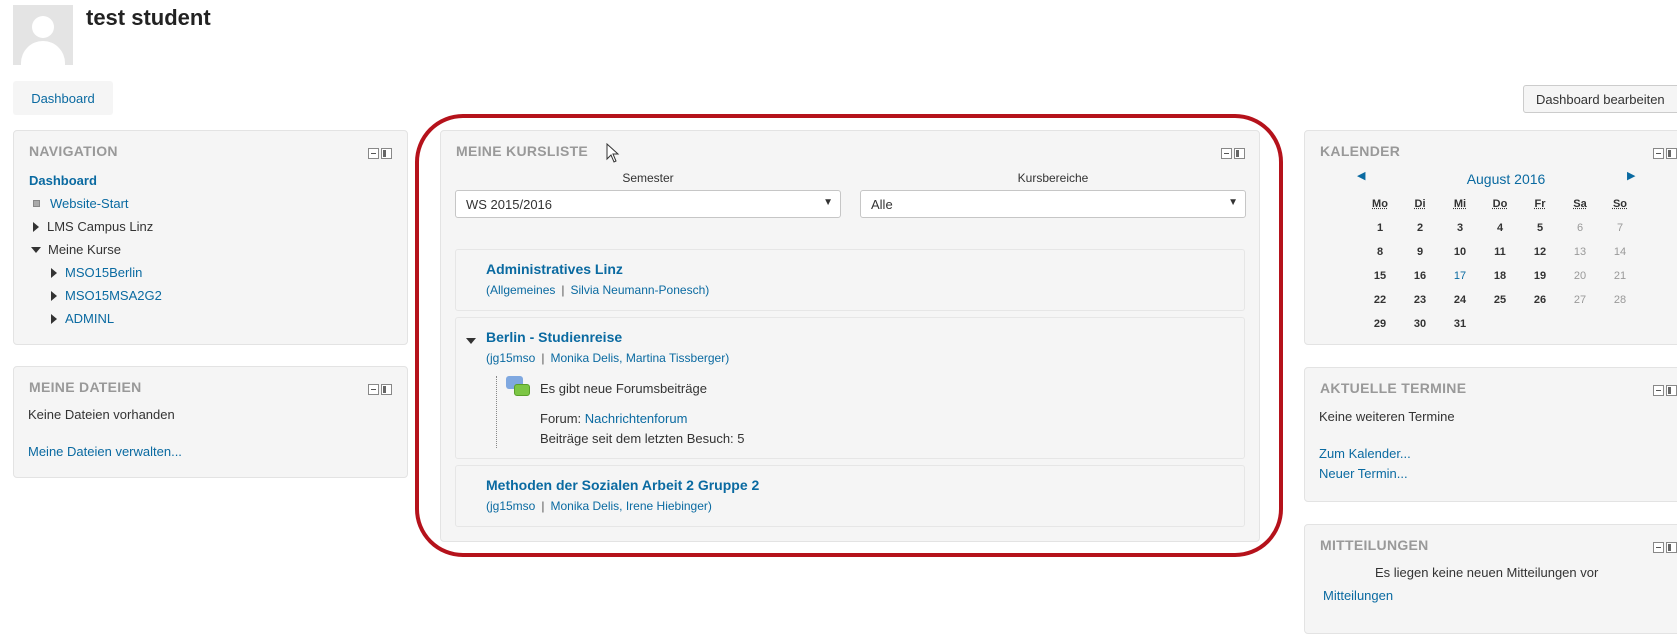 The height and width of the screenshot is (634, 1677). Describe the element at coordinates (1580, 228) in the screenshot. I see `calendar-day: 6` at that location.